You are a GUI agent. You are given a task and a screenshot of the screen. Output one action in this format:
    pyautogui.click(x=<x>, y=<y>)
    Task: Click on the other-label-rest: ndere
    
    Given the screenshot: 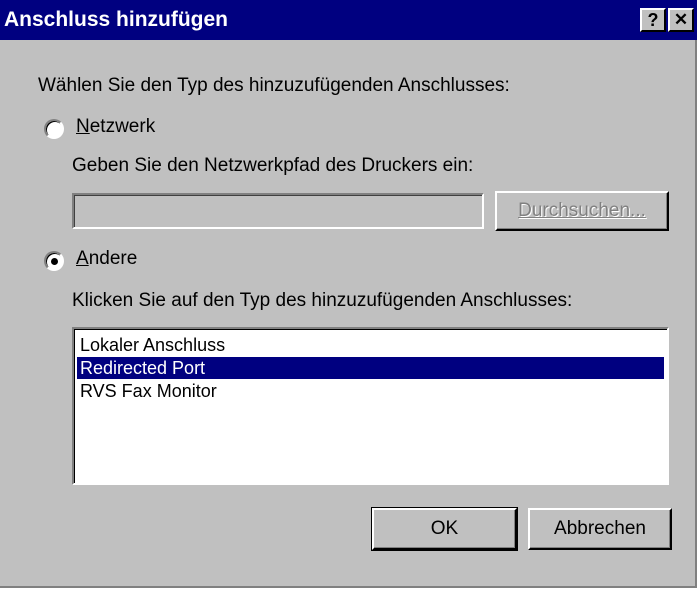 What is the action you would take?
    pyautogui.click(x=113, y=258)
    